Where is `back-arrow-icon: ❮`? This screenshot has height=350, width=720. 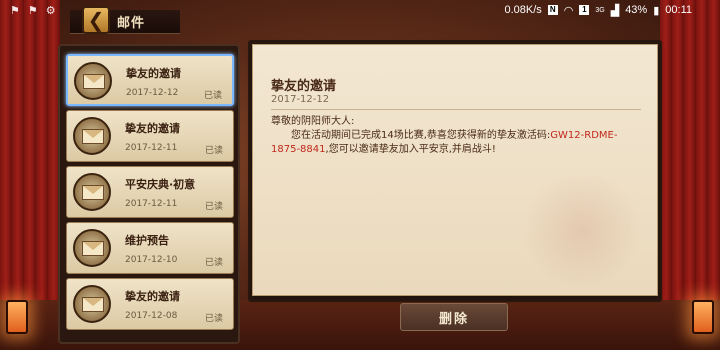 back-arrow-icon: ❮ is located at coordinates (96, 20).